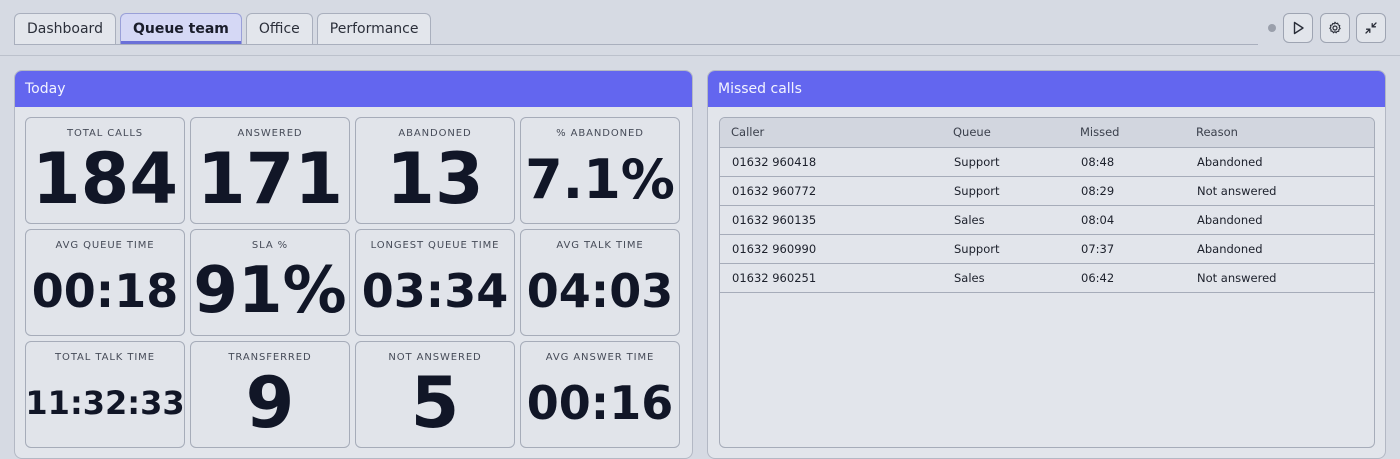 The image size is (1400, 459). I want to click on caller-cell: 01632 960418, so click(831, 162).